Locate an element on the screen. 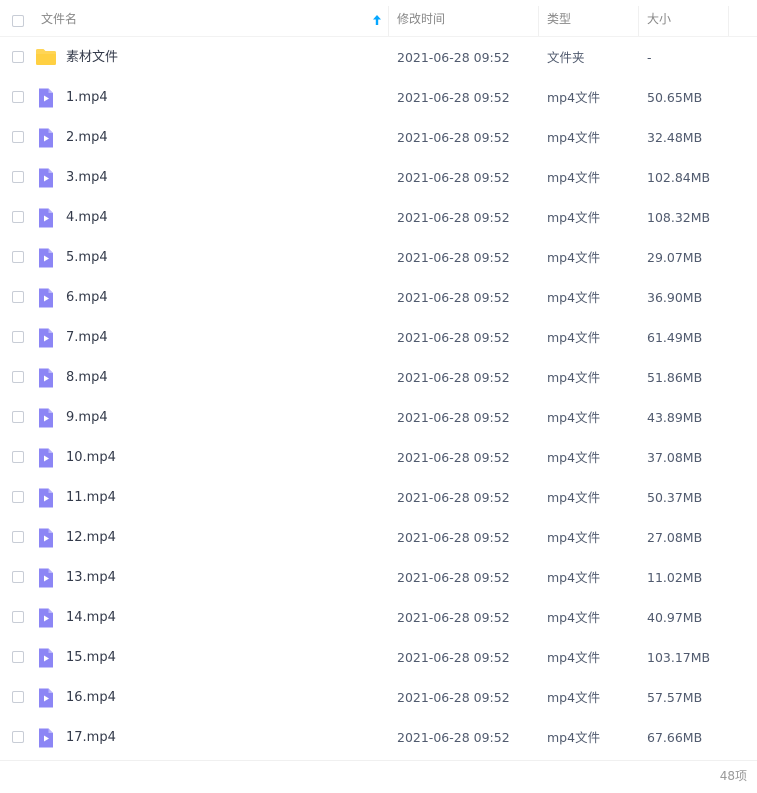  file-row: 1.mp4 2021-06-28 09:52 mp4文件 50.65MB is located at coordinates (378, 97).